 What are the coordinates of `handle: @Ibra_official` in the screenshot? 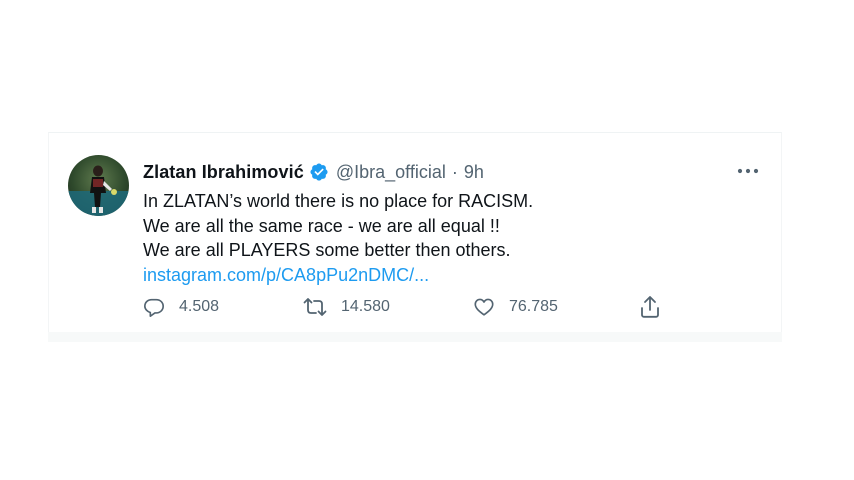 It's located at (391, 172).